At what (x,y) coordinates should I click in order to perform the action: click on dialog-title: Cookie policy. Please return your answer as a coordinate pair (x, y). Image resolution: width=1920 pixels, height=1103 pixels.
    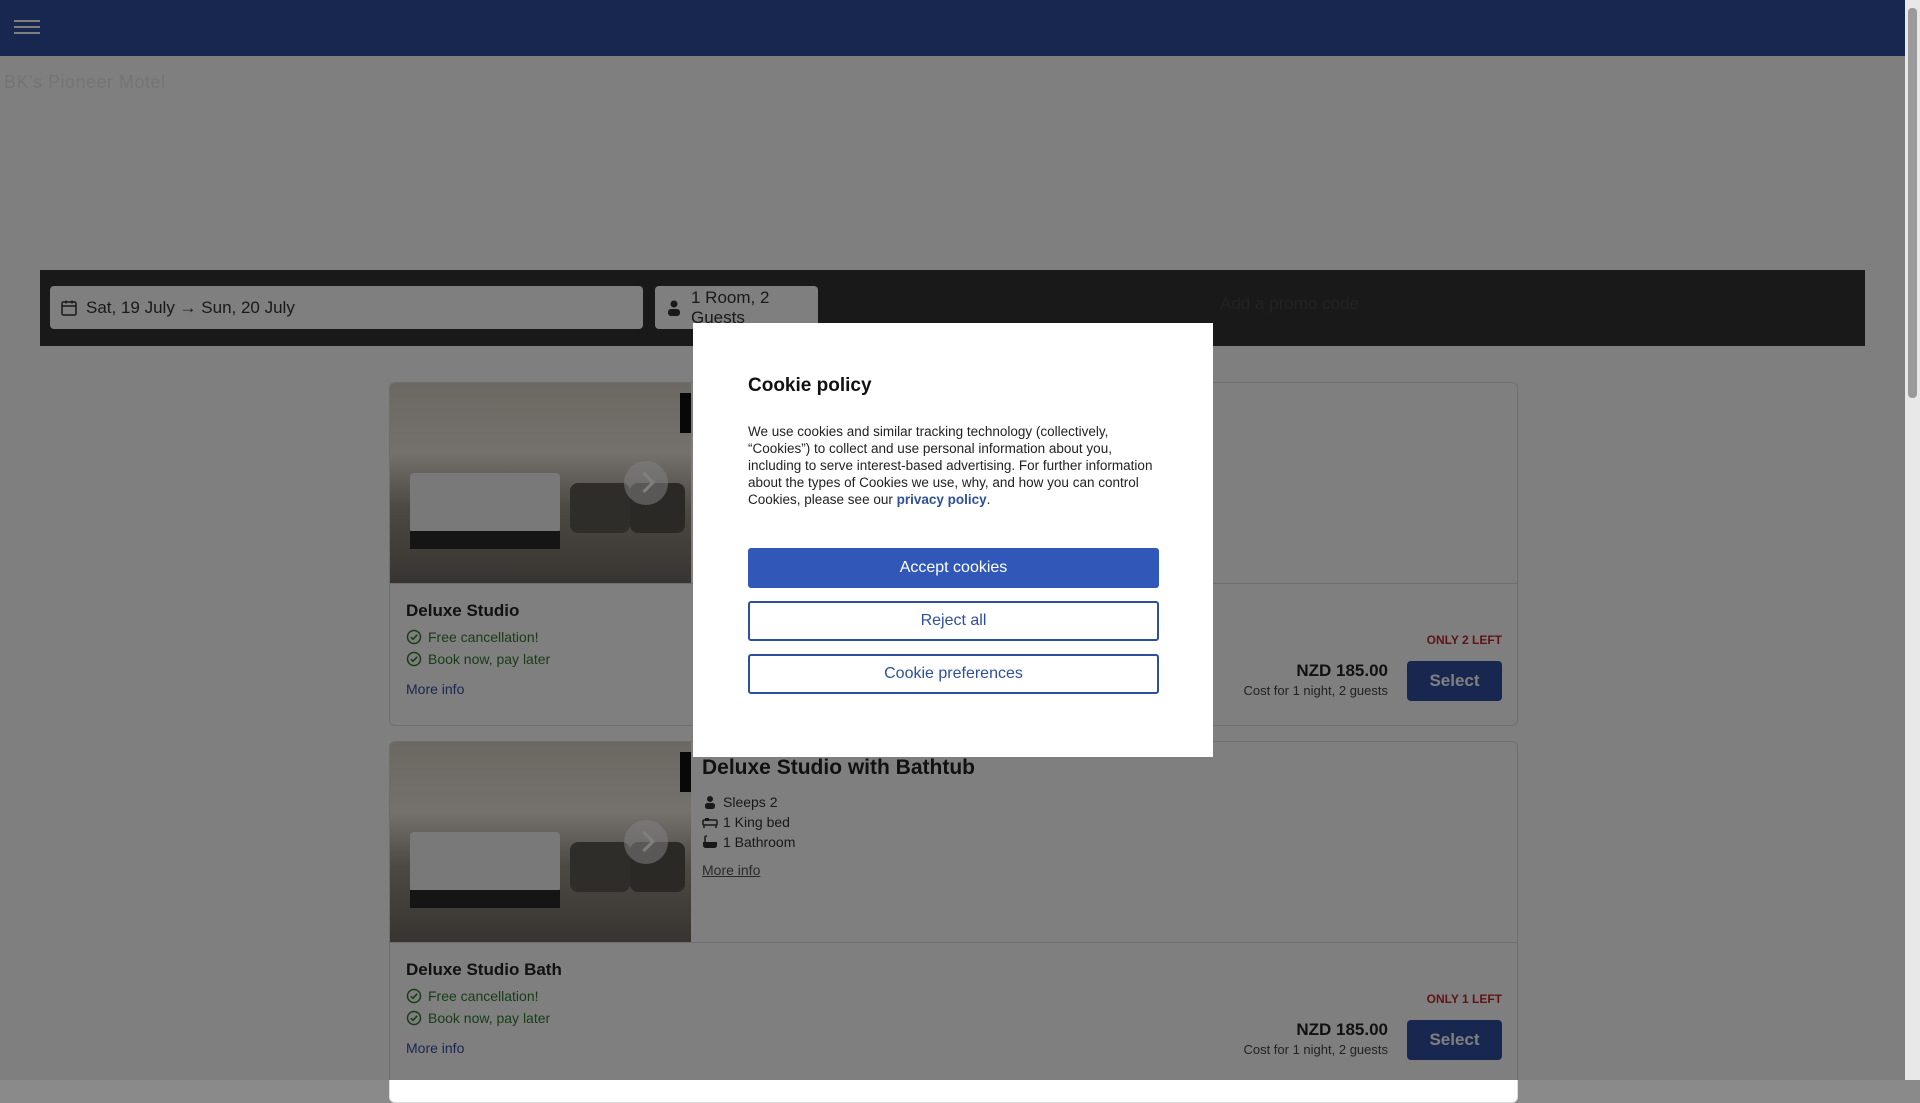
    Looking at the image, I should click on (810, 385).